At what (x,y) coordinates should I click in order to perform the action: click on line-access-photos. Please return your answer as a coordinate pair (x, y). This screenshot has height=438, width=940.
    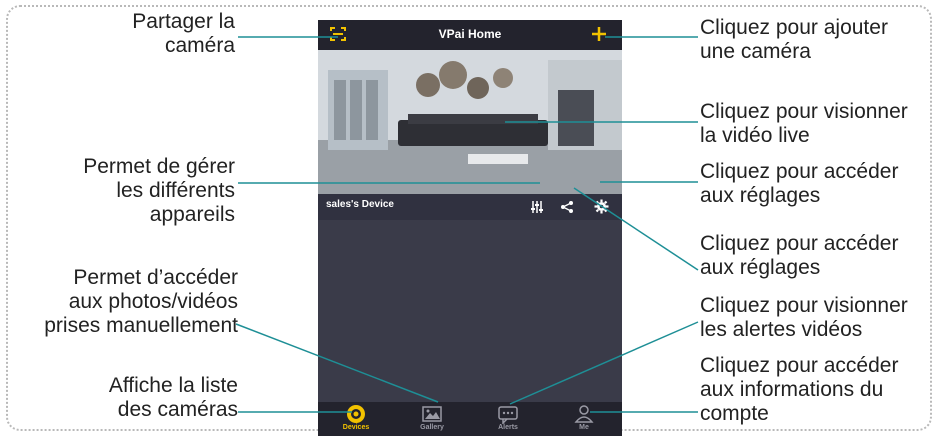
    Looking at the image, I should click on (337, 363).